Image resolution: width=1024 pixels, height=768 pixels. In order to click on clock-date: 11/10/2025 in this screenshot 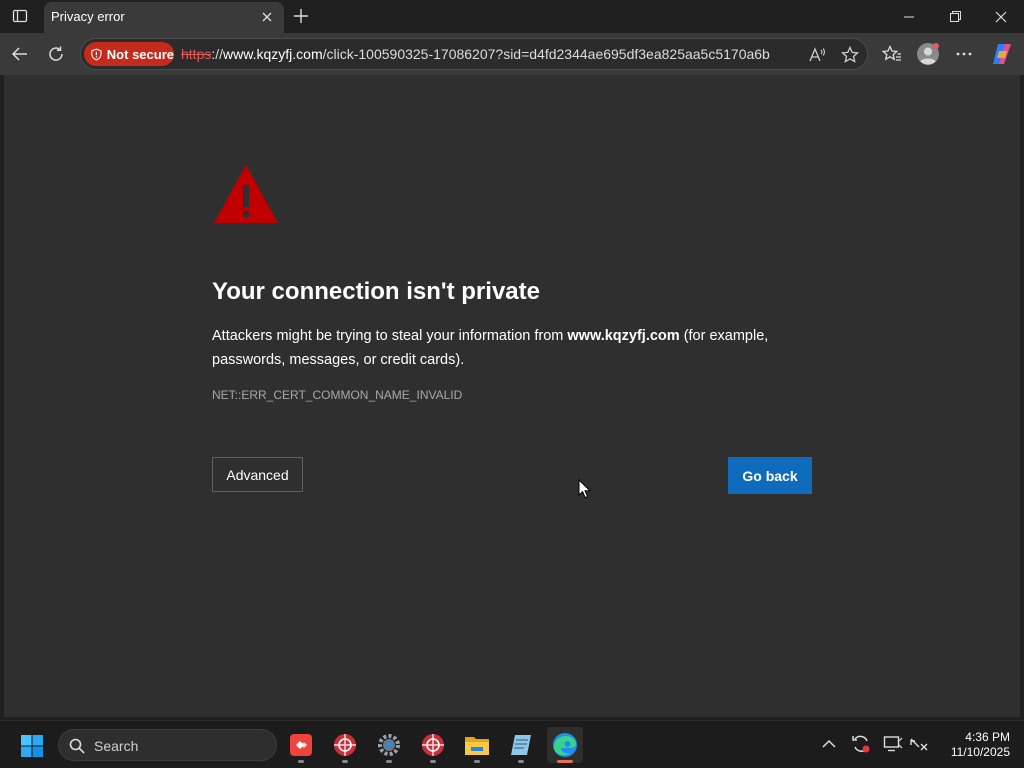, I will do `click(980, 752)`.